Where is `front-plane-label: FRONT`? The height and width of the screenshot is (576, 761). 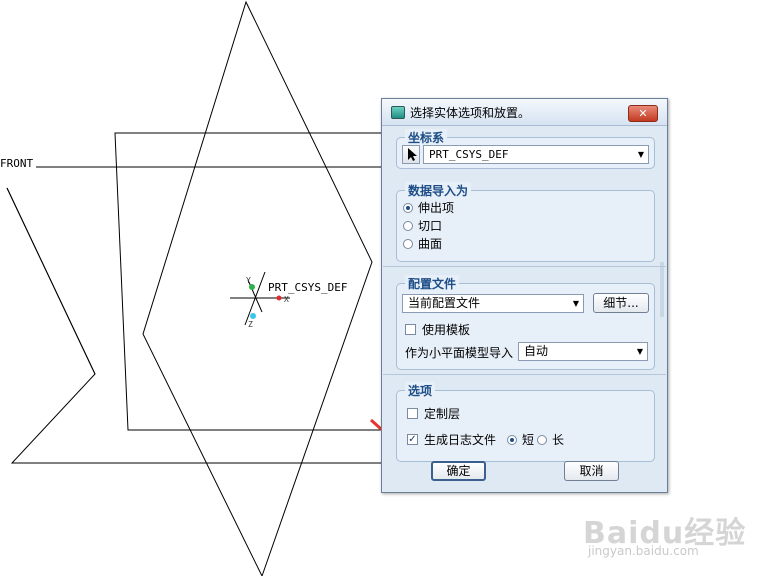 front-plane-label: FRONT is located at coordinates (17, 163).